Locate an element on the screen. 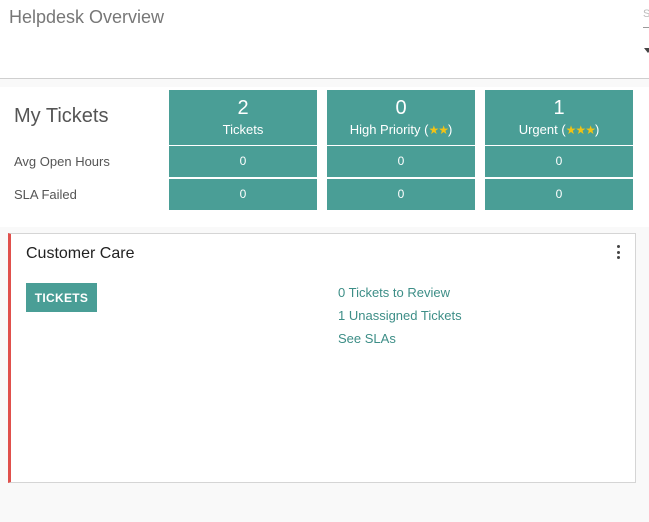 Image resolution: width=649 pixels, height=522 pixels. urgent-avg-open-hours: 0 is located at coordinates (559, 161).